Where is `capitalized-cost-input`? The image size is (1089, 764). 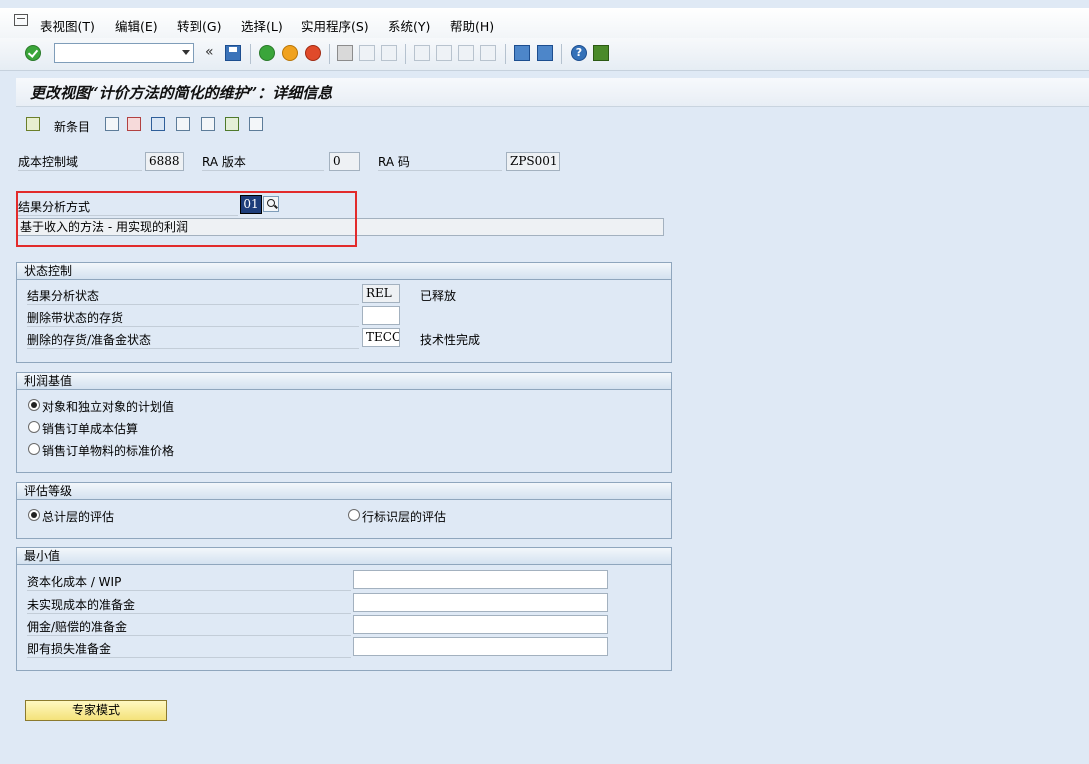 capitalized-cost-input is located at coordinates (480, 579).